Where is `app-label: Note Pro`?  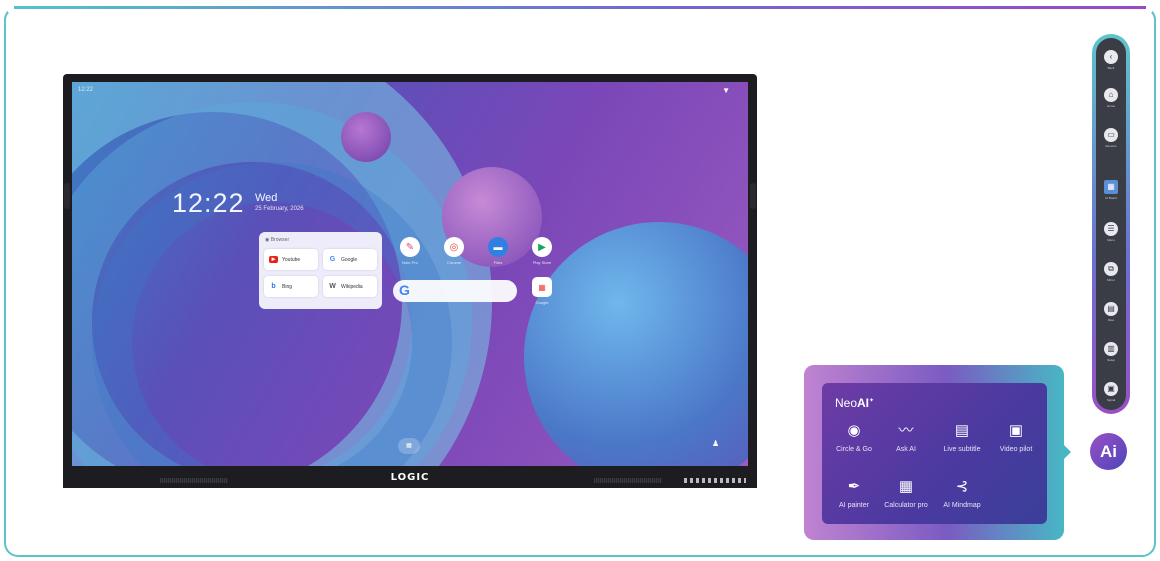 app-label: Note Pro is located at coordinates (410, 262).